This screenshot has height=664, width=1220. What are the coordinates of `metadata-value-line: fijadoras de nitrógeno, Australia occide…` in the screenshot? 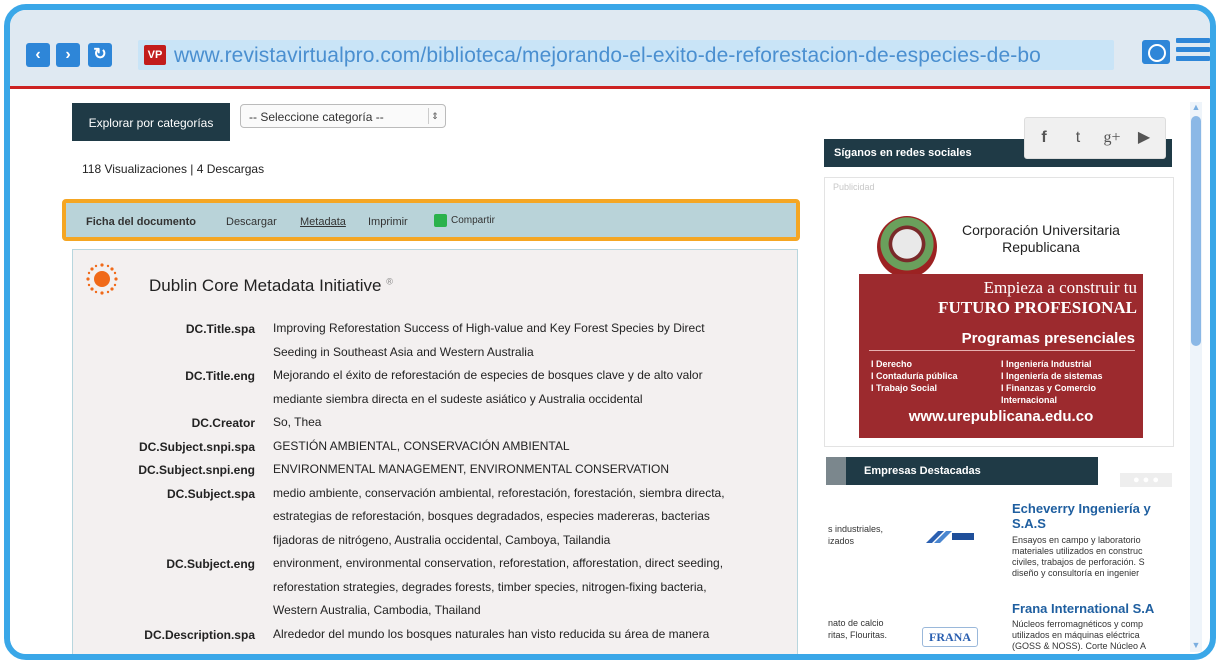 It's located at (442, 539).